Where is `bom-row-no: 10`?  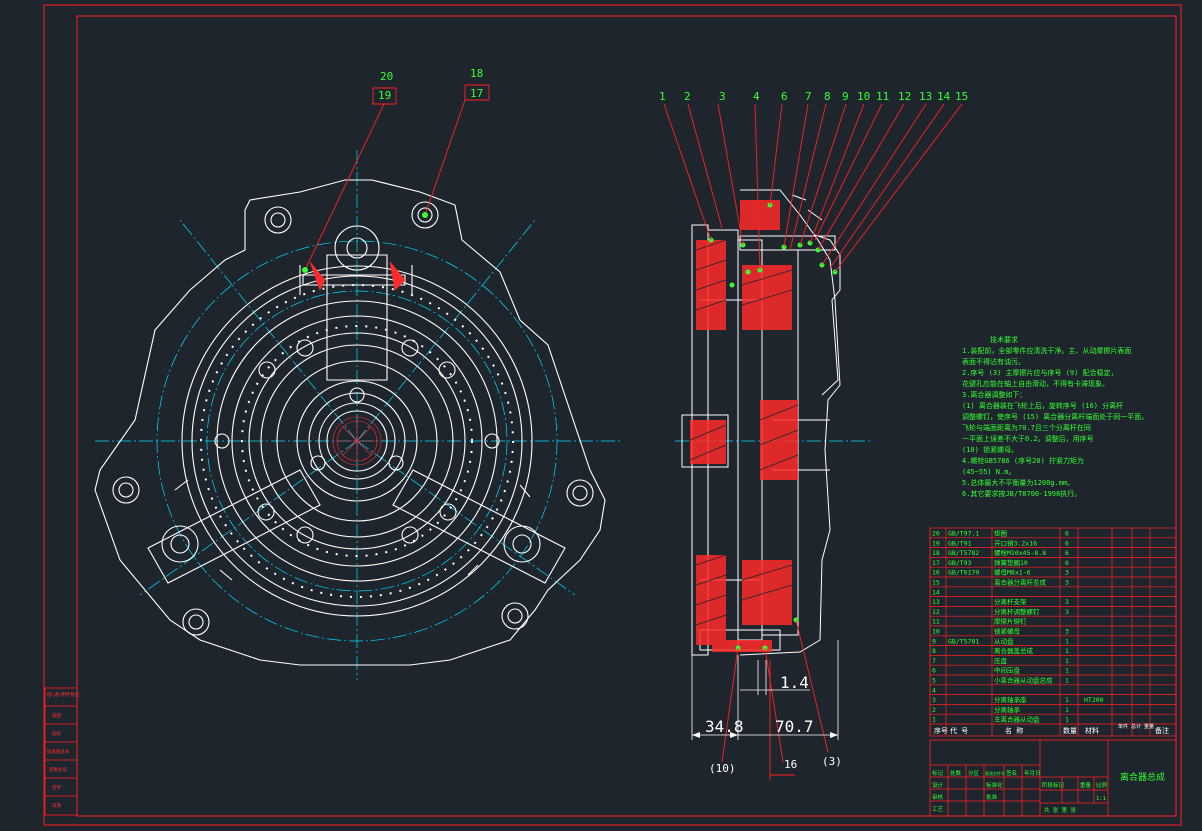 bom-row-no: 10 is located at coordinates (936, 632).